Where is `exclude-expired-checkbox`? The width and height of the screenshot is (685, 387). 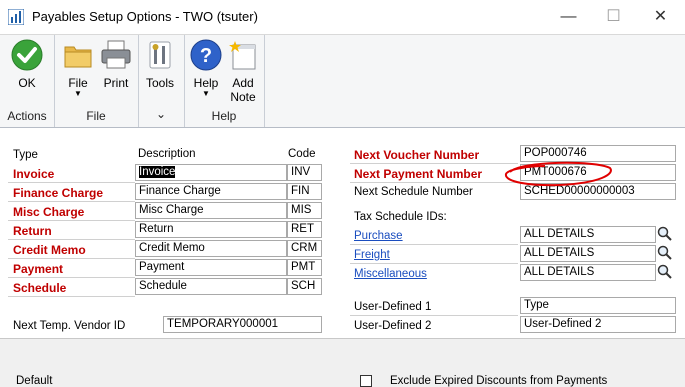 exclude-expired-checkbox is located at coordinates (366, 381).